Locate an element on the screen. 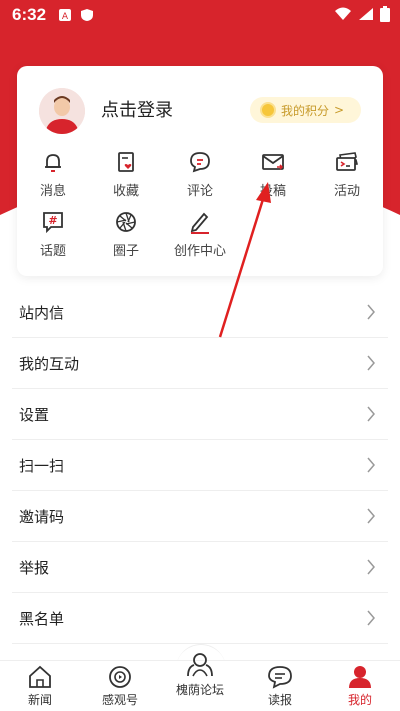  ticket-icon is located at coordinates (347, 161).